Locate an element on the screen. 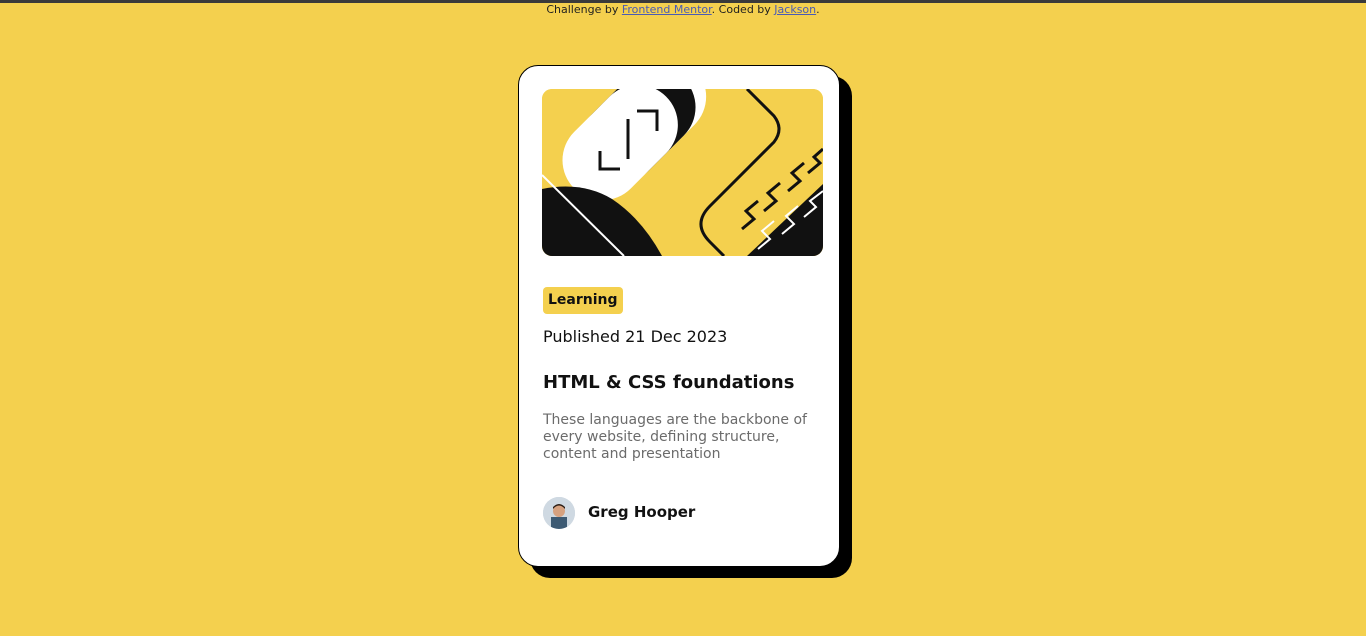 The image size is (1366, 636). frontend-mentor-link: Frontend Mentor is located at coordinates (667, 9).